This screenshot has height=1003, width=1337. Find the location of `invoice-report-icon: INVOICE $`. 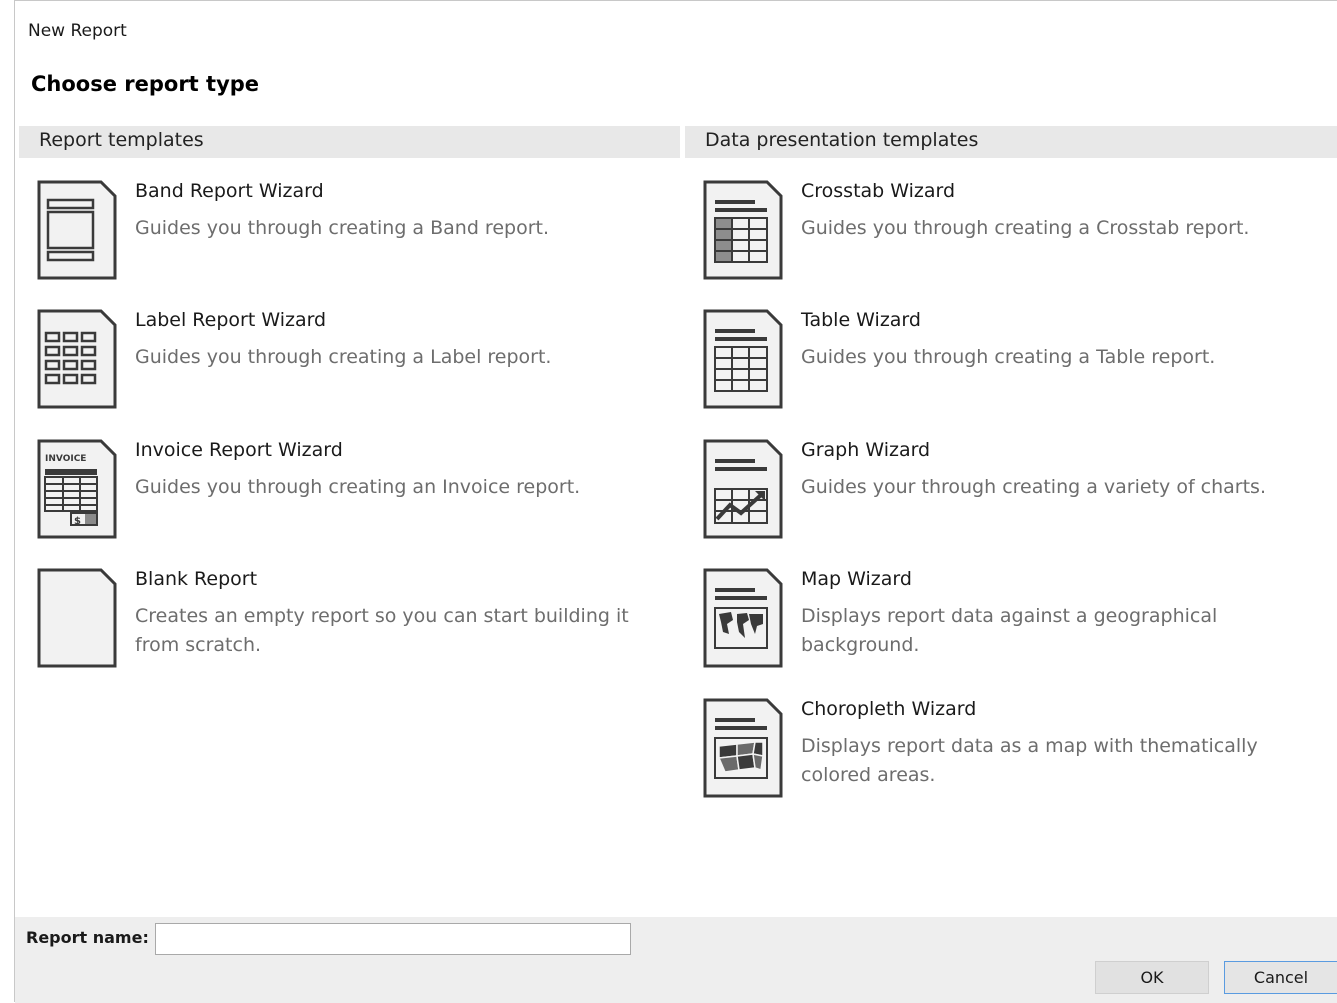

invoice-report-icon: INVOICE $ is located at coordinates (77, 489).